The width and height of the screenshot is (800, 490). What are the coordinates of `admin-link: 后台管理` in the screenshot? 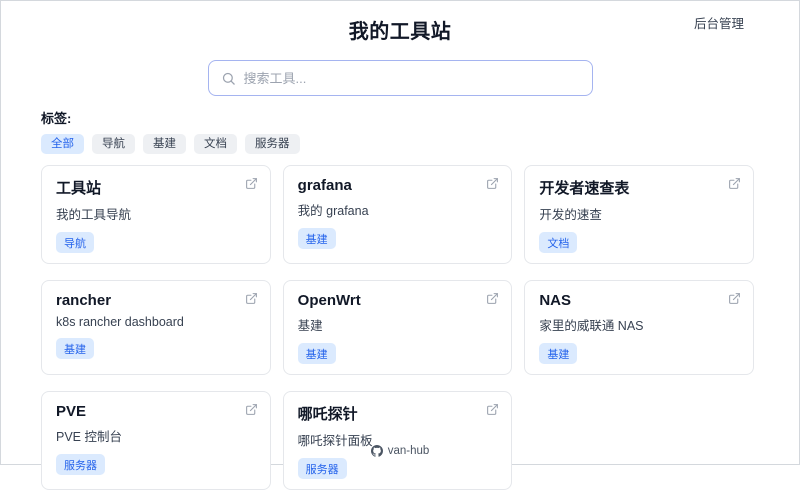 It's located at (719, 22).